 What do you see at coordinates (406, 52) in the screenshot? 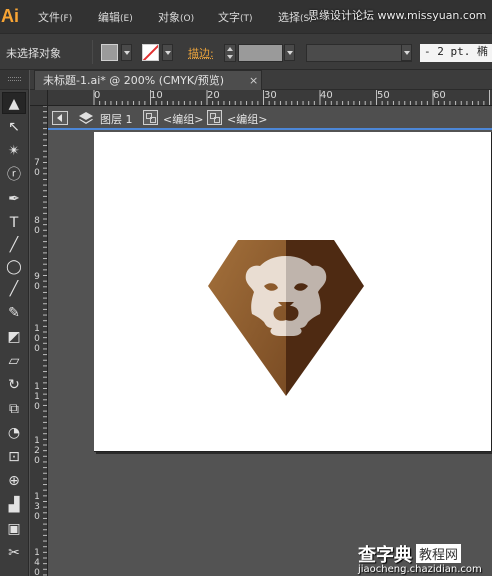
I see `variable-width-dropdown` at bounding box center [406, 52].